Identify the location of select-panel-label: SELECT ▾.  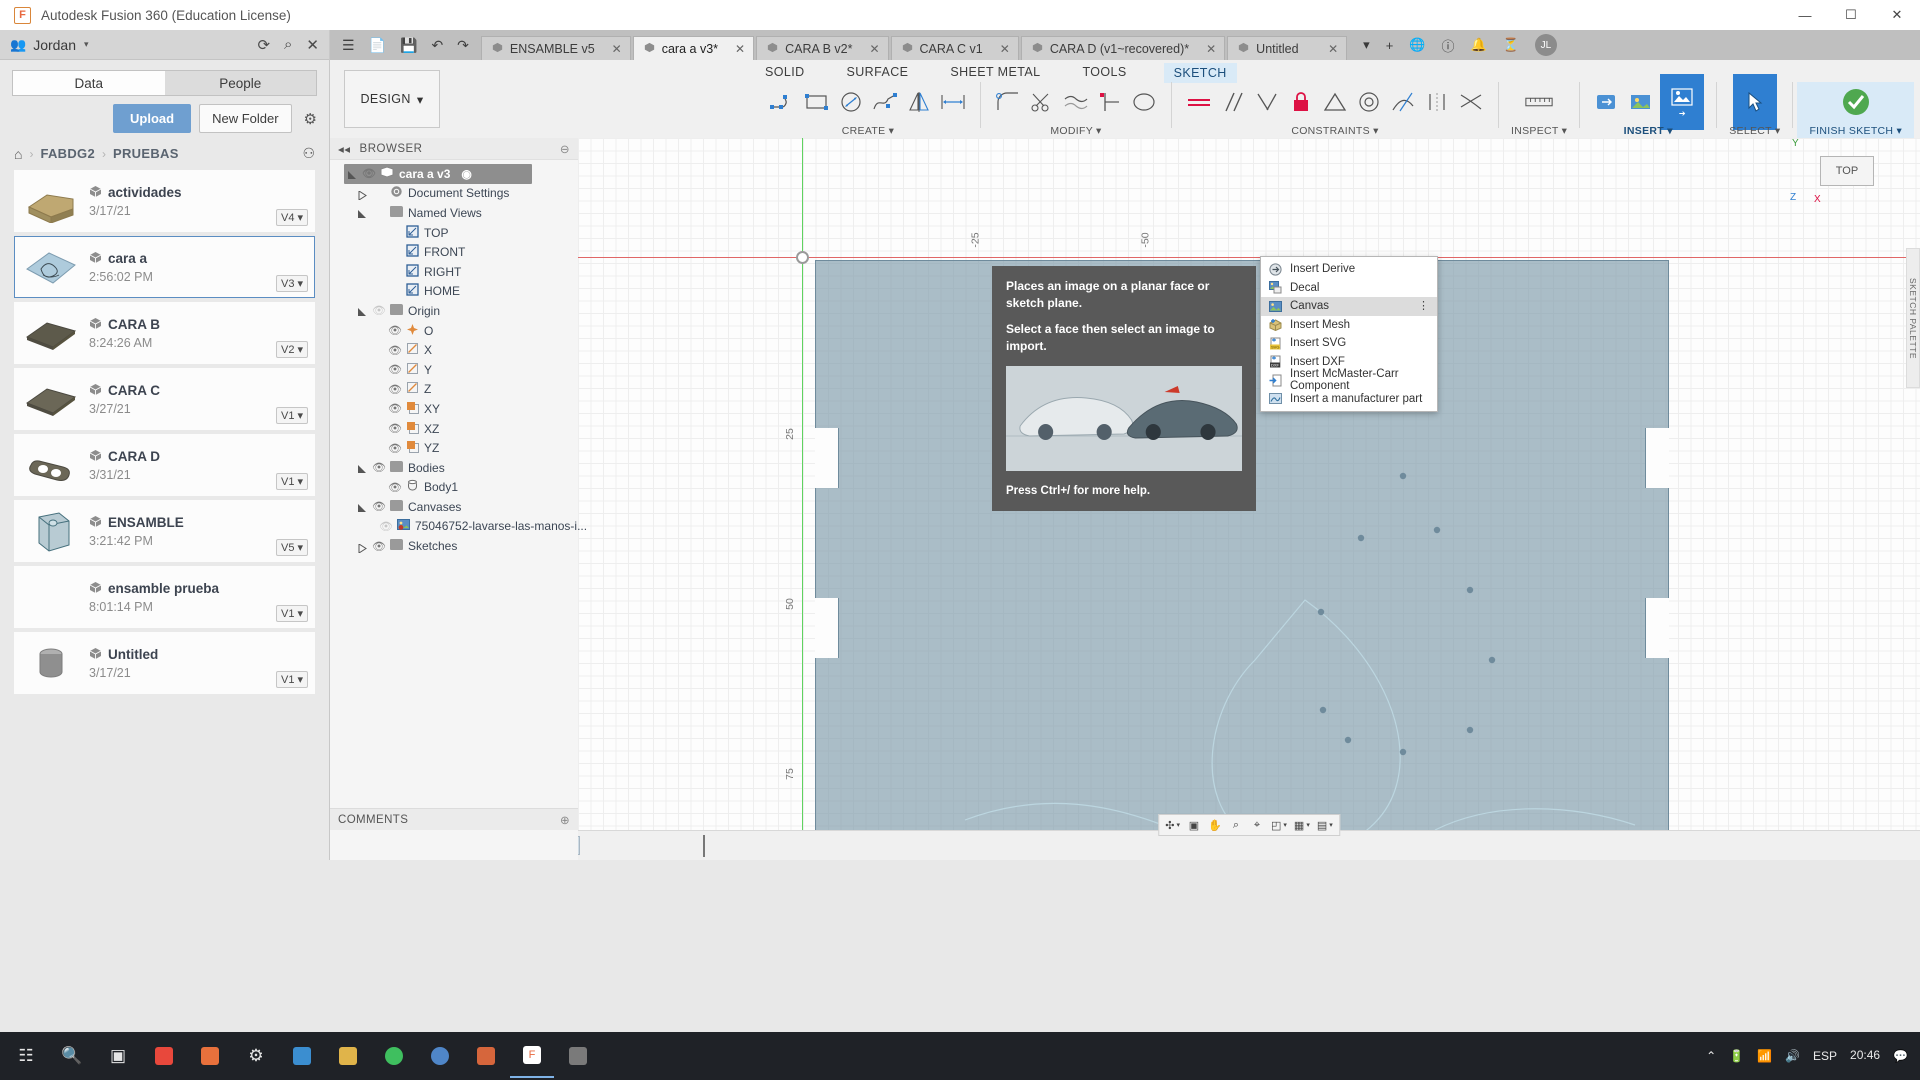
(1754, 131).